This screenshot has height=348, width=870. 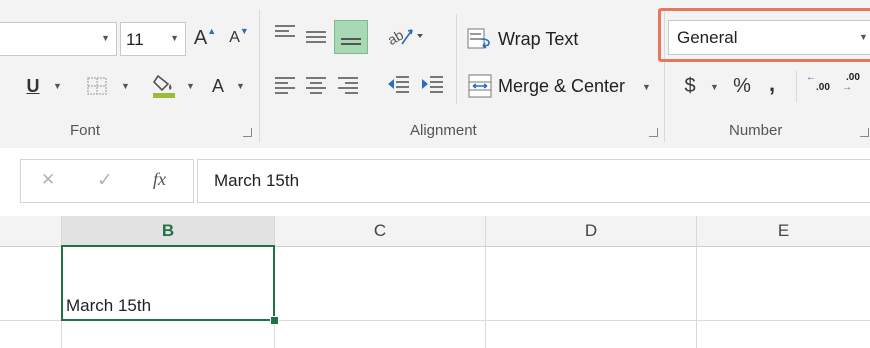 I want to click on merge-center-button: Merge & Center ▼, so click(x=560, y=87).